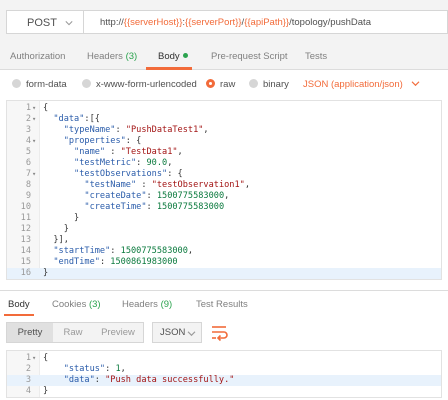  Describe the element at coordinates (46, 84) in the screenshot. I see `option-form-data-label: form-data` at that location.